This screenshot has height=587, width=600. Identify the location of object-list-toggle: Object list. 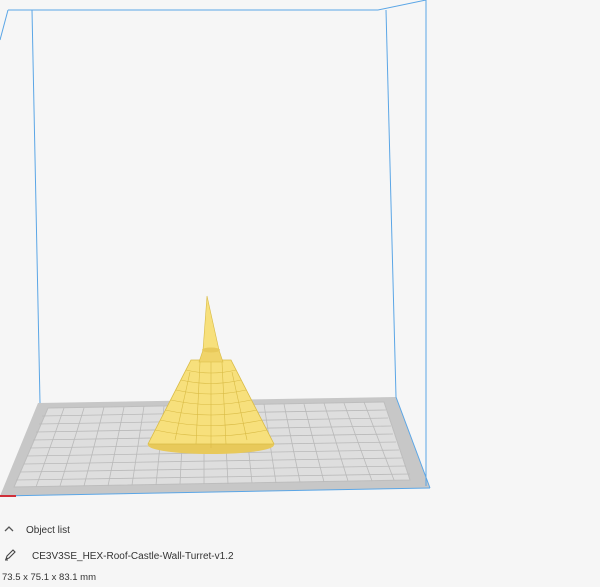
(37, 530).